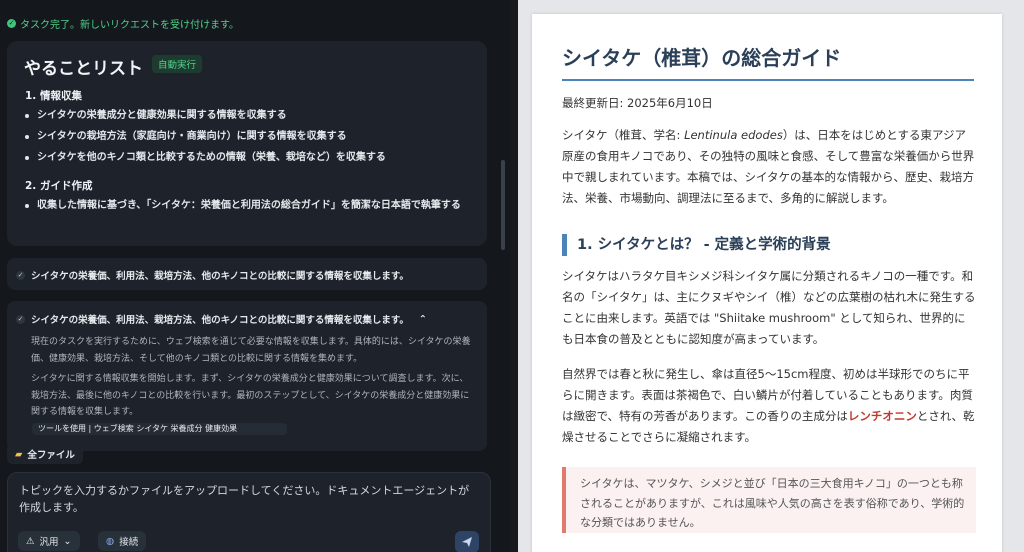 Image resolution: width=1024 pixels, height=552 pixels. I want to click on connect-button: ◍ 接続, so click(122, 541).